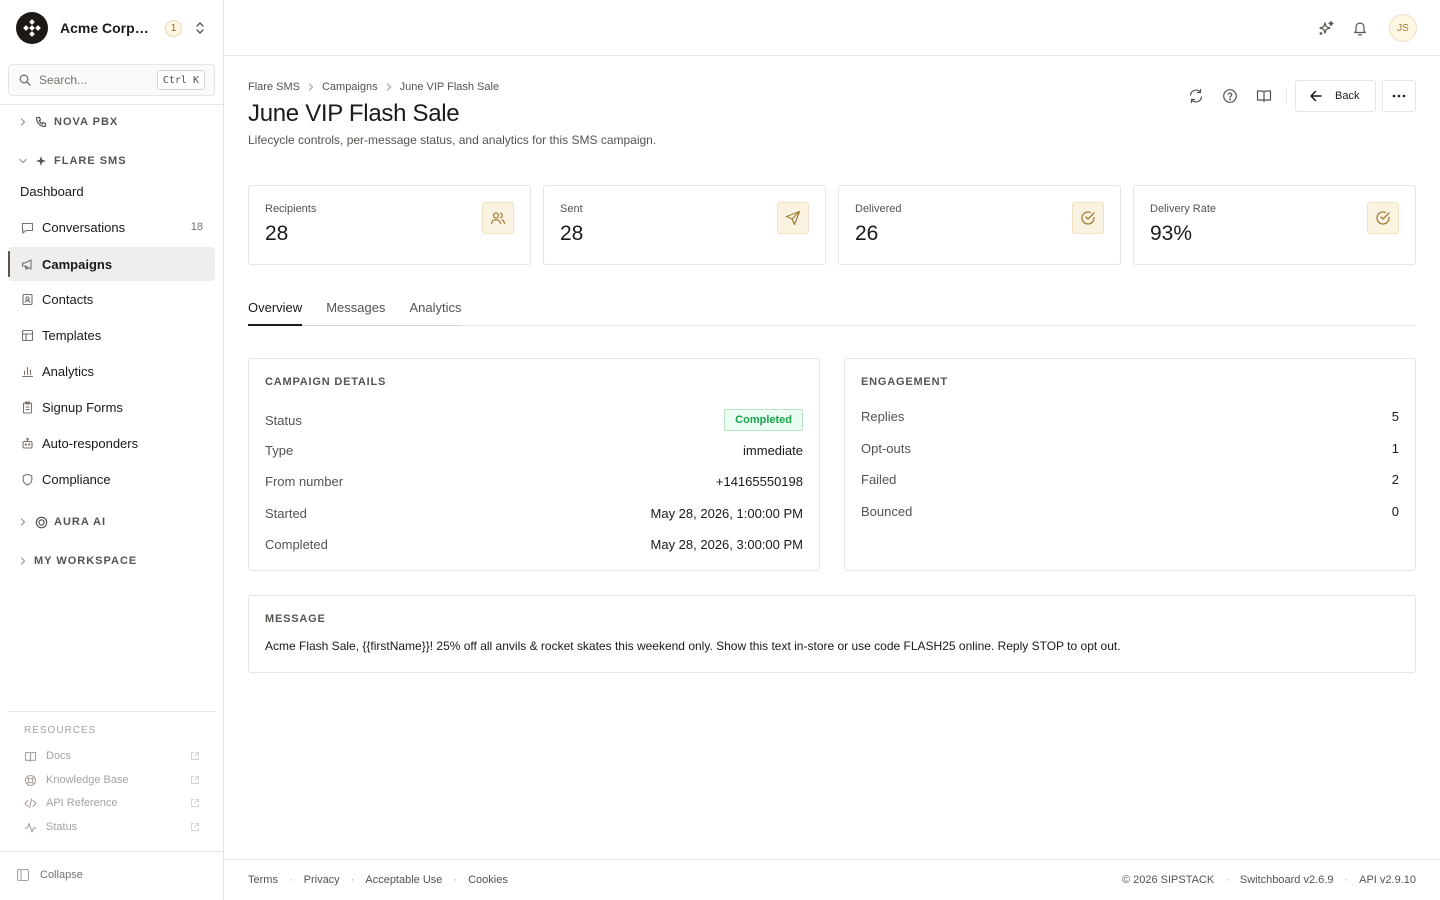 This screenshot has width=1440, height=900. I want to click on sidebar-item-compliance: Compliance, so click(111, 479).